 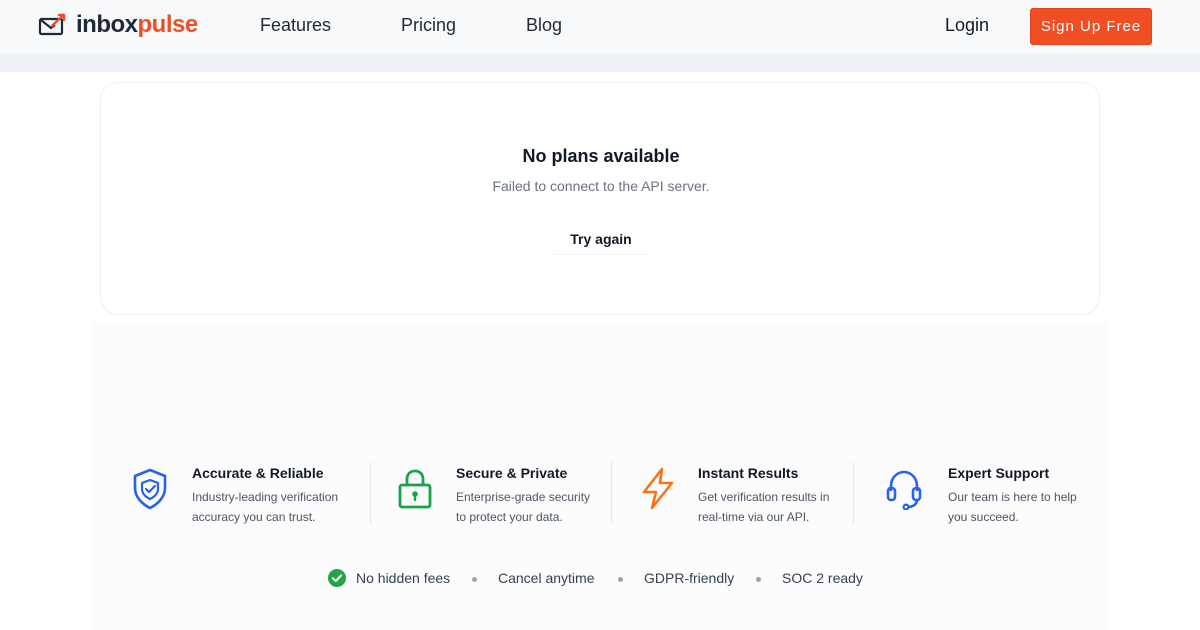 I want to click on chart-envelope-icon, so click(x=52, y=24).